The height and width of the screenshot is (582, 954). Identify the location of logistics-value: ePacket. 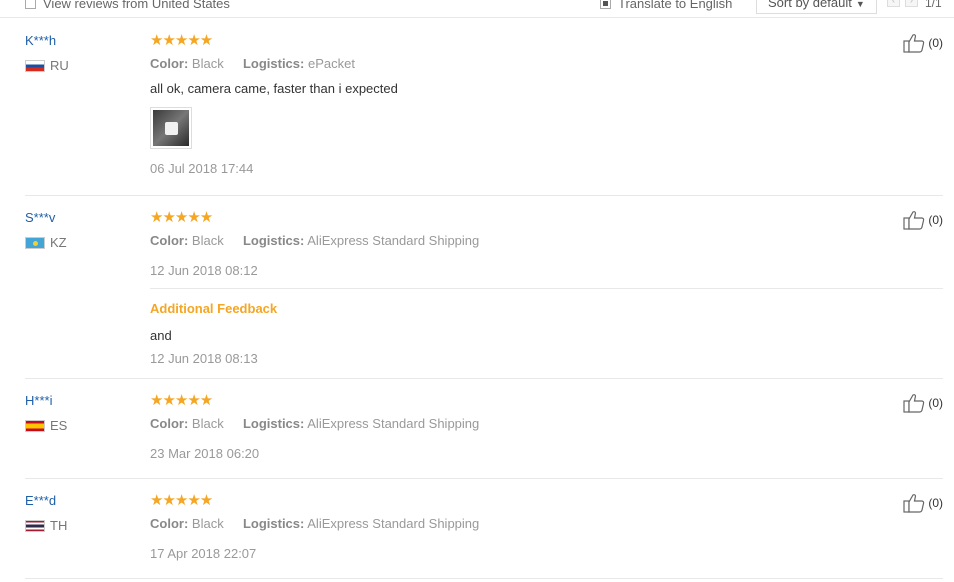
(331, 63).